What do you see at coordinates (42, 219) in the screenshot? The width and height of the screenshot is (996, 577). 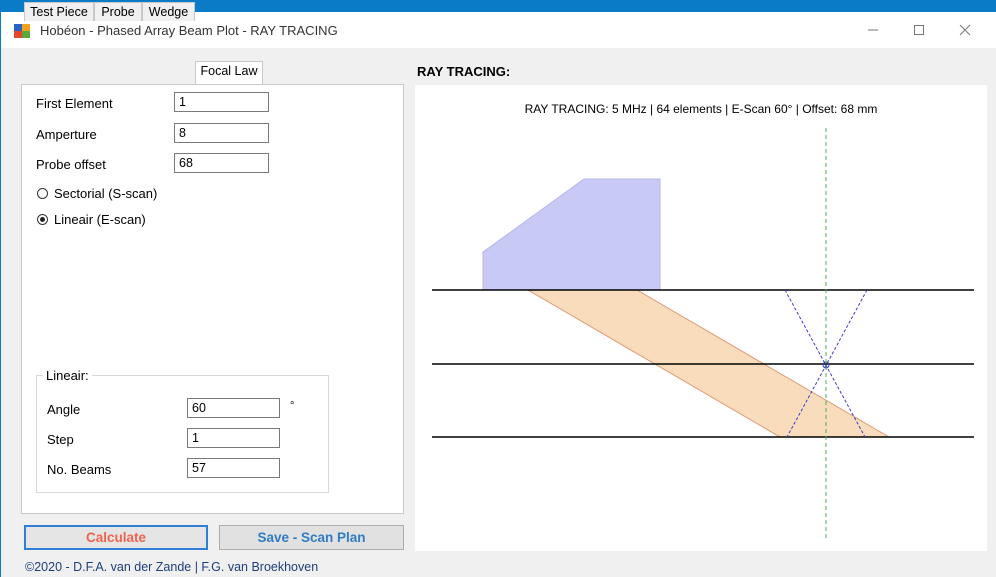 I see `radio-checked-icon` at bounding box center [42, 219].